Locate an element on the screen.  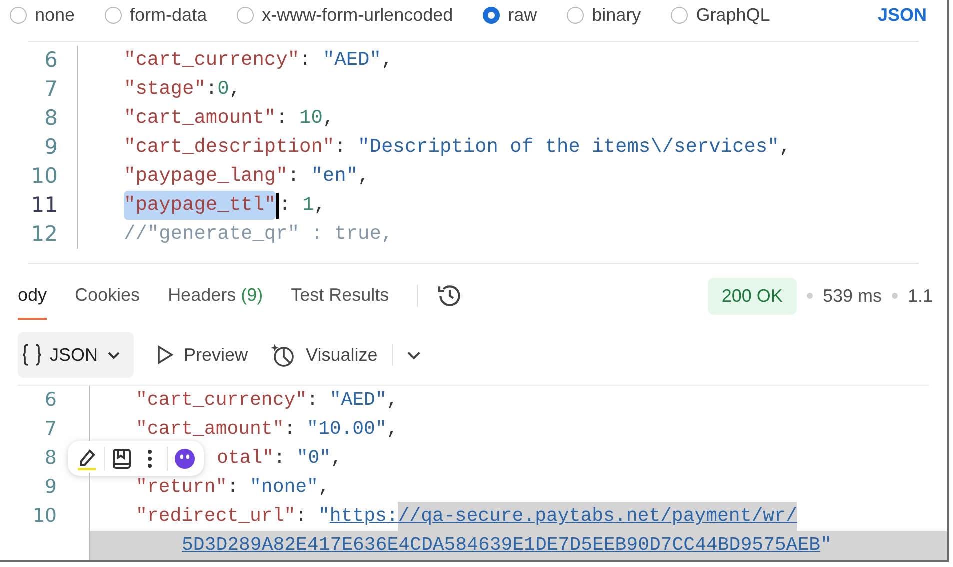
json-string: "Description of the items\/services" is located at coordinates (569, 147).